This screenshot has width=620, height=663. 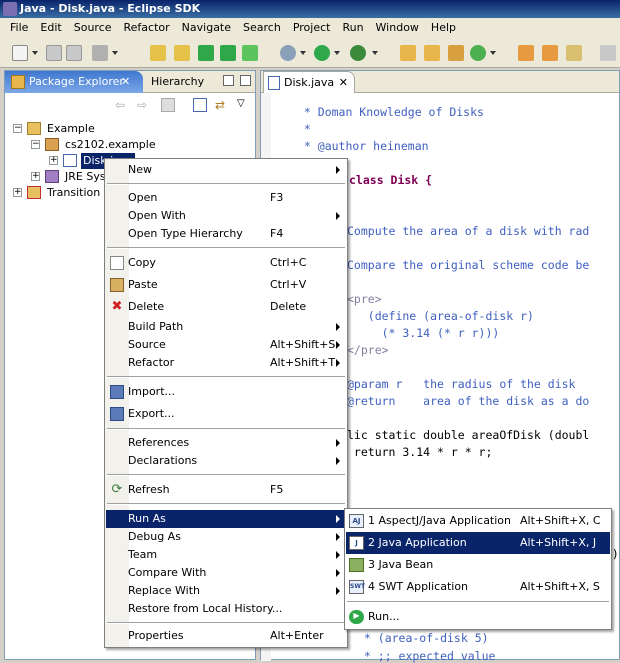 What do you see at coordinates (550, 53) in the screenshot?
I see `open-resource-icon` at bounding box center [550, 53].